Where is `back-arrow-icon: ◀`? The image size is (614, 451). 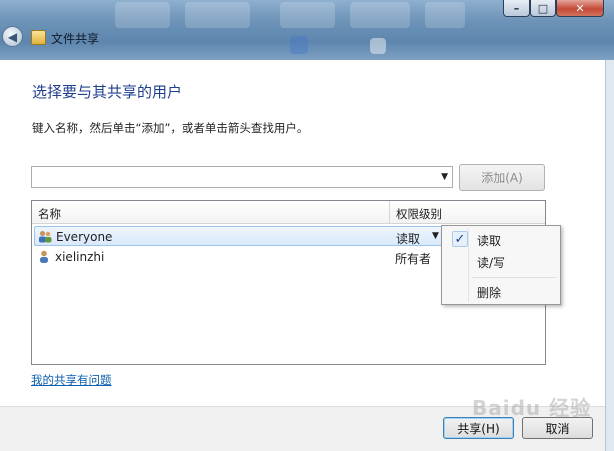
back-arrow-icon: ◀ is located at coordinates (12, 36).